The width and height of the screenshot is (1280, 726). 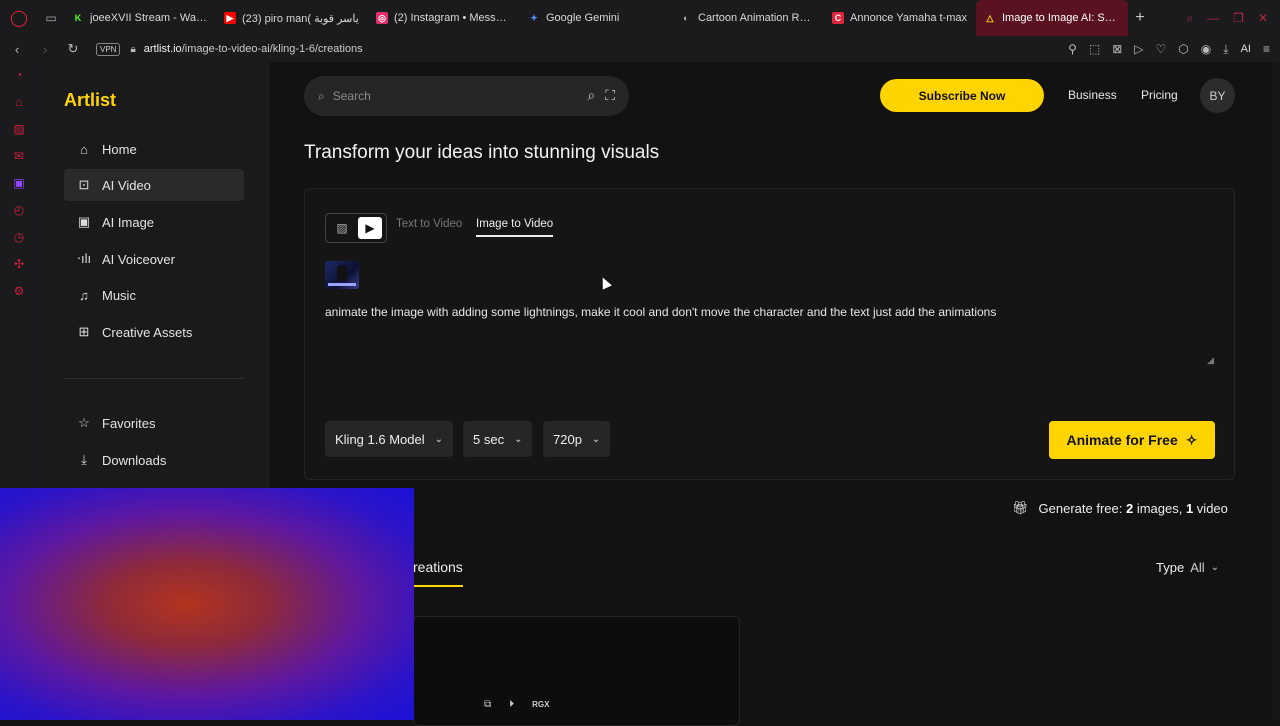 What do you see at coordinates (1169, 49) in the screenshot?
I see `browser-toolbar: ⚲ ⬚ ⊠ ▷ ♡ ⬡ ◉ ⤓ AI ≡` at bounding box center [1169, 49].